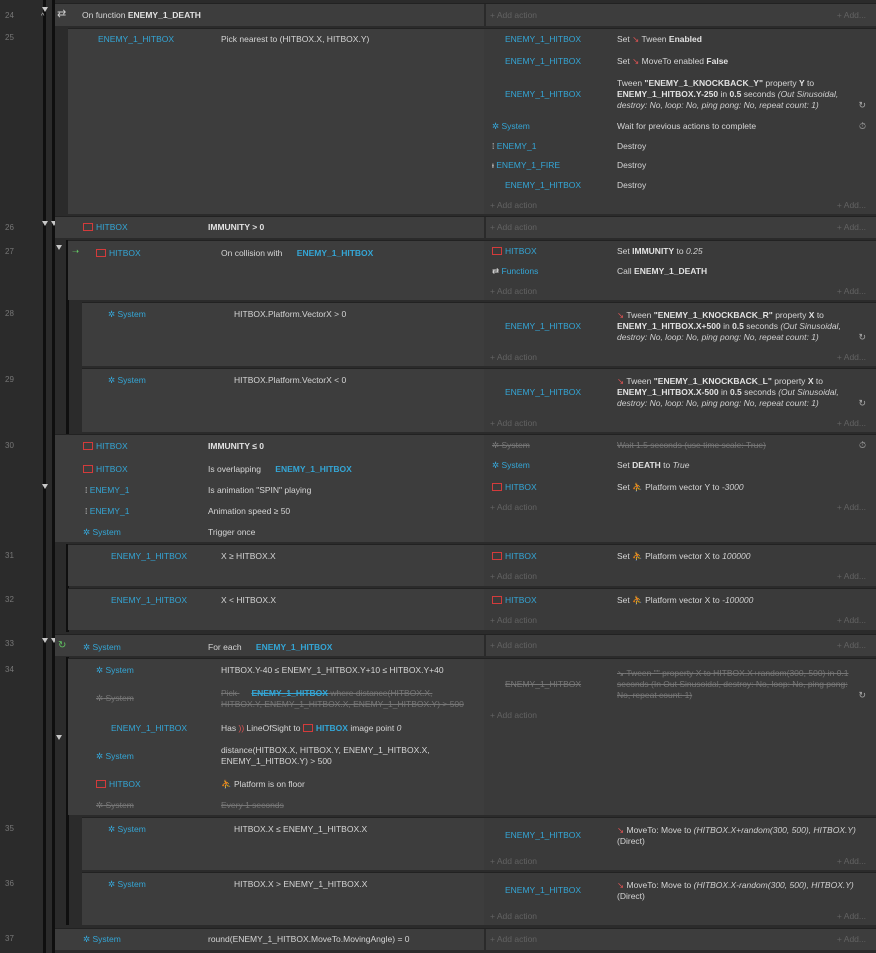  Describe the element at coordinates (142, 728) in the screenshot. I see `condition-has-line-of-sight: ENEMY_1_HITBOX` at that location.